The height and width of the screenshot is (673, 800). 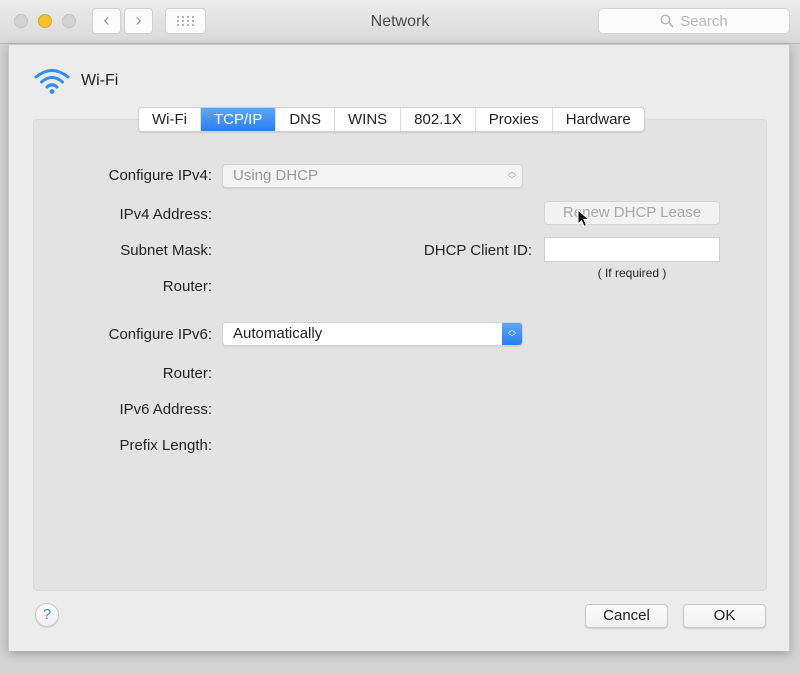 I want to click on search-icon, so click(x=667, y=21).